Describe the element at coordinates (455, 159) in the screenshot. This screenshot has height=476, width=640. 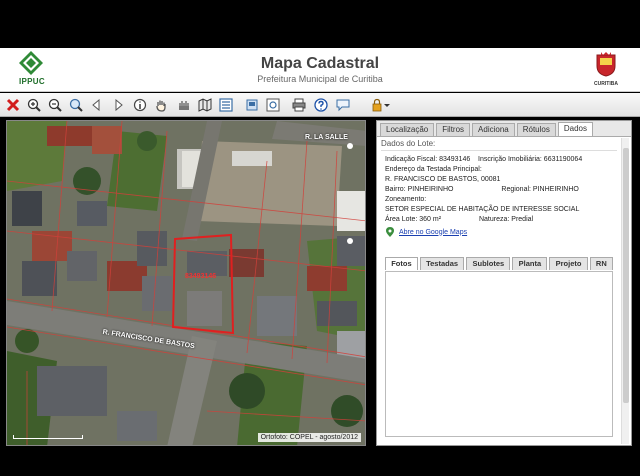
I see `indicacao-value: 83493146` at that location.